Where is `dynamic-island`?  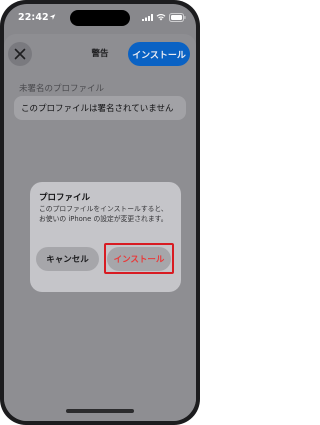
dynamic-island is located at coordinates (100, 18).